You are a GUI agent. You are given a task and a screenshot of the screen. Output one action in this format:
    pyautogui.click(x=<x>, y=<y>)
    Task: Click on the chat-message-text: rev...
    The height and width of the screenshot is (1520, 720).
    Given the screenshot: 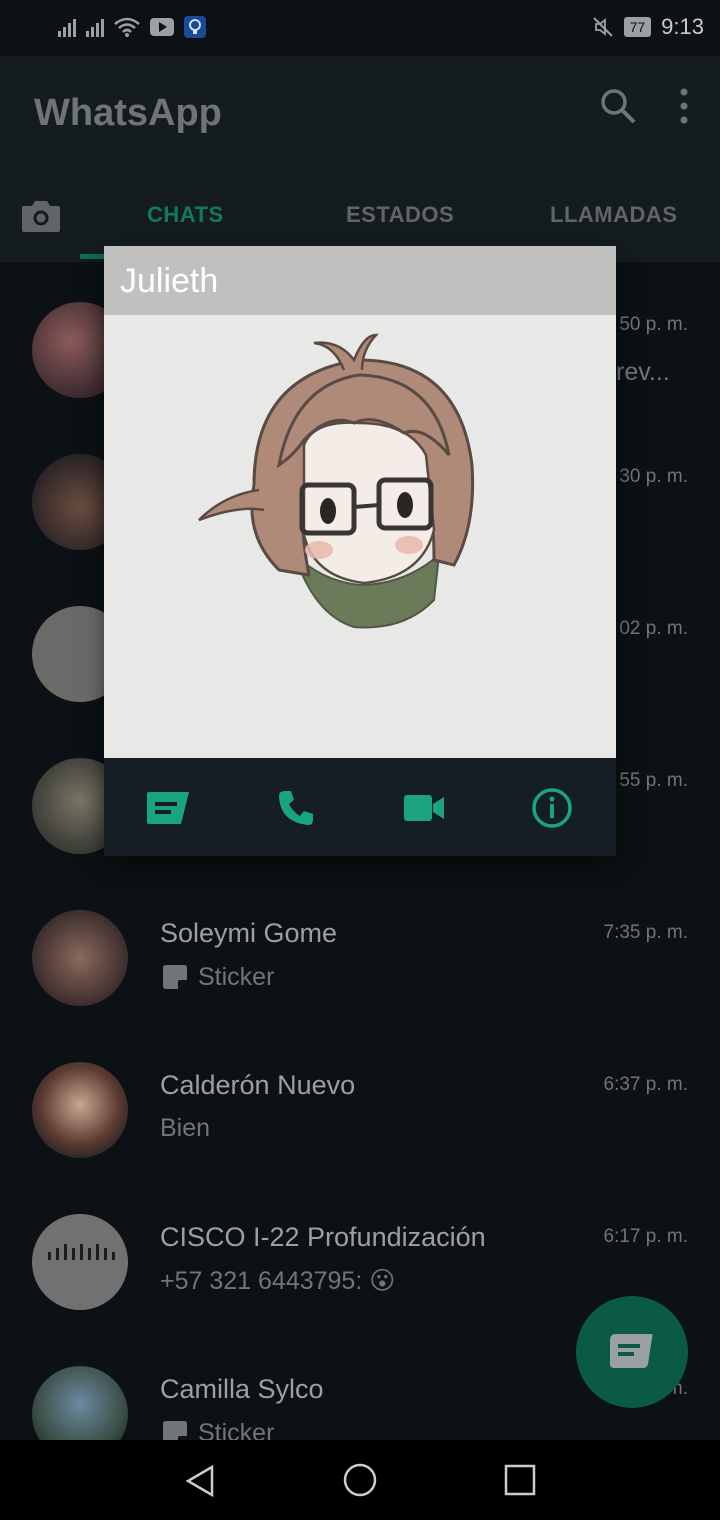 What is the action you would take?
    pyautogui.click(x=643, y=372)
    